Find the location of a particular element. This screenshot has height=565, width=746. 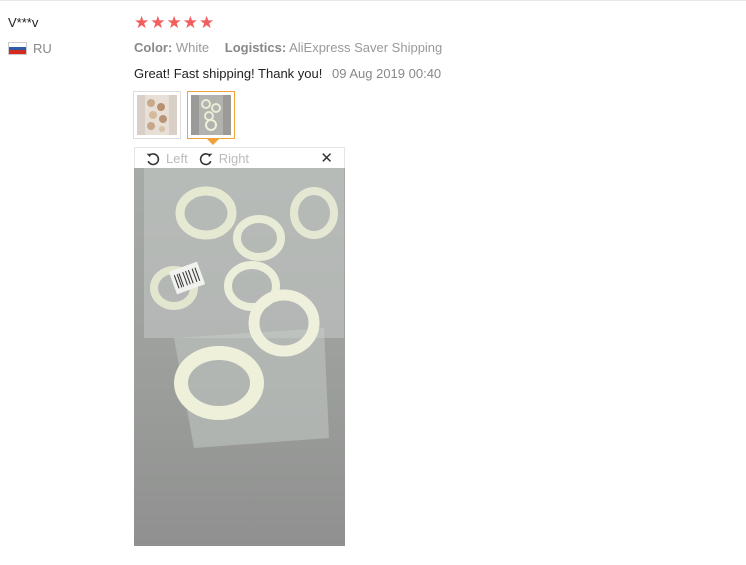

rotate-right-button: Right is located at coordinates (223, 159).